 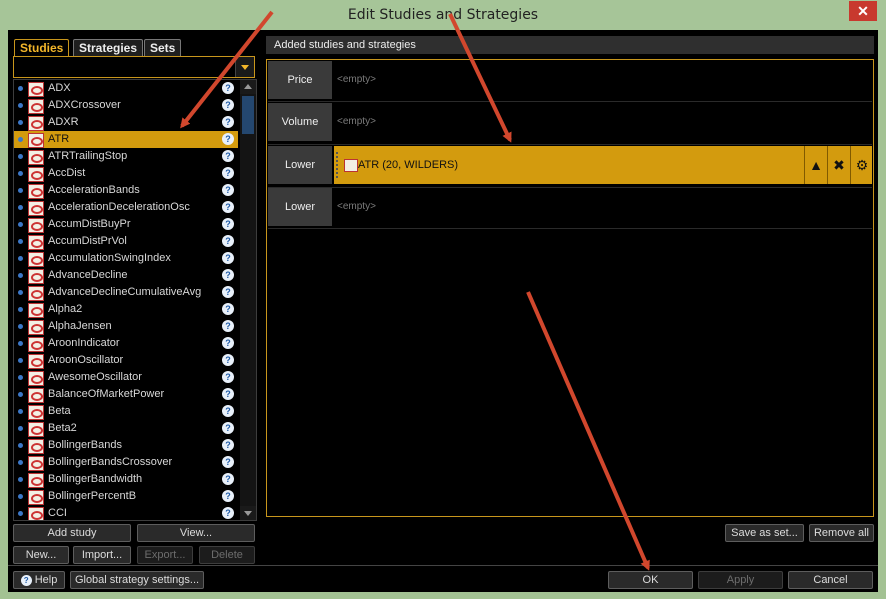 What do you see at coordinates (588, 431) in the screenshot?
I see `arrow-to-ok` at bounding box center [588, 431].